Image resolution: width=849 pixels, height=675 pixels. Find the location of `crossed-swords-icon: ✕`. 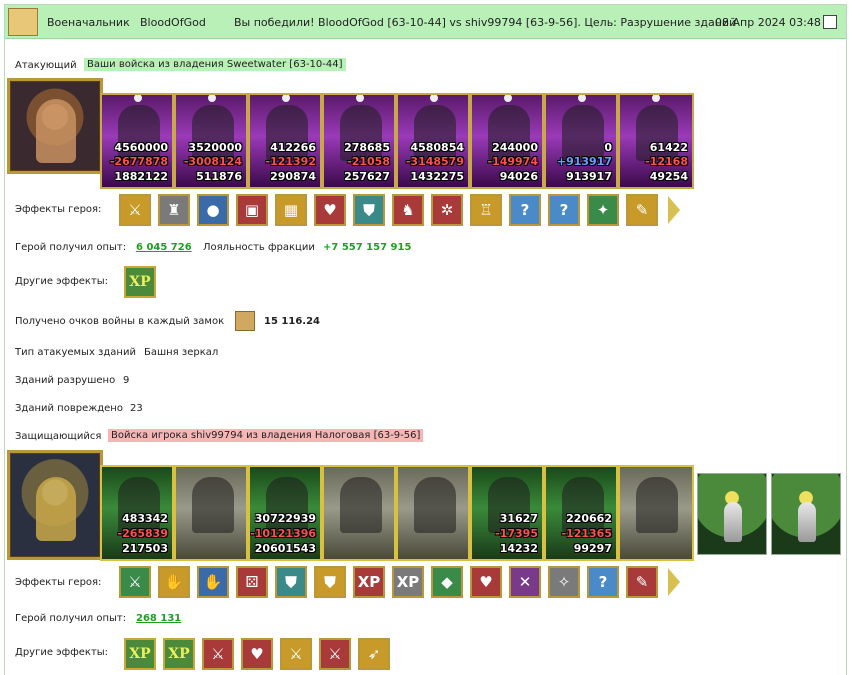

crossed-swords-icon: ✕ is located at coordinates (525, 582).